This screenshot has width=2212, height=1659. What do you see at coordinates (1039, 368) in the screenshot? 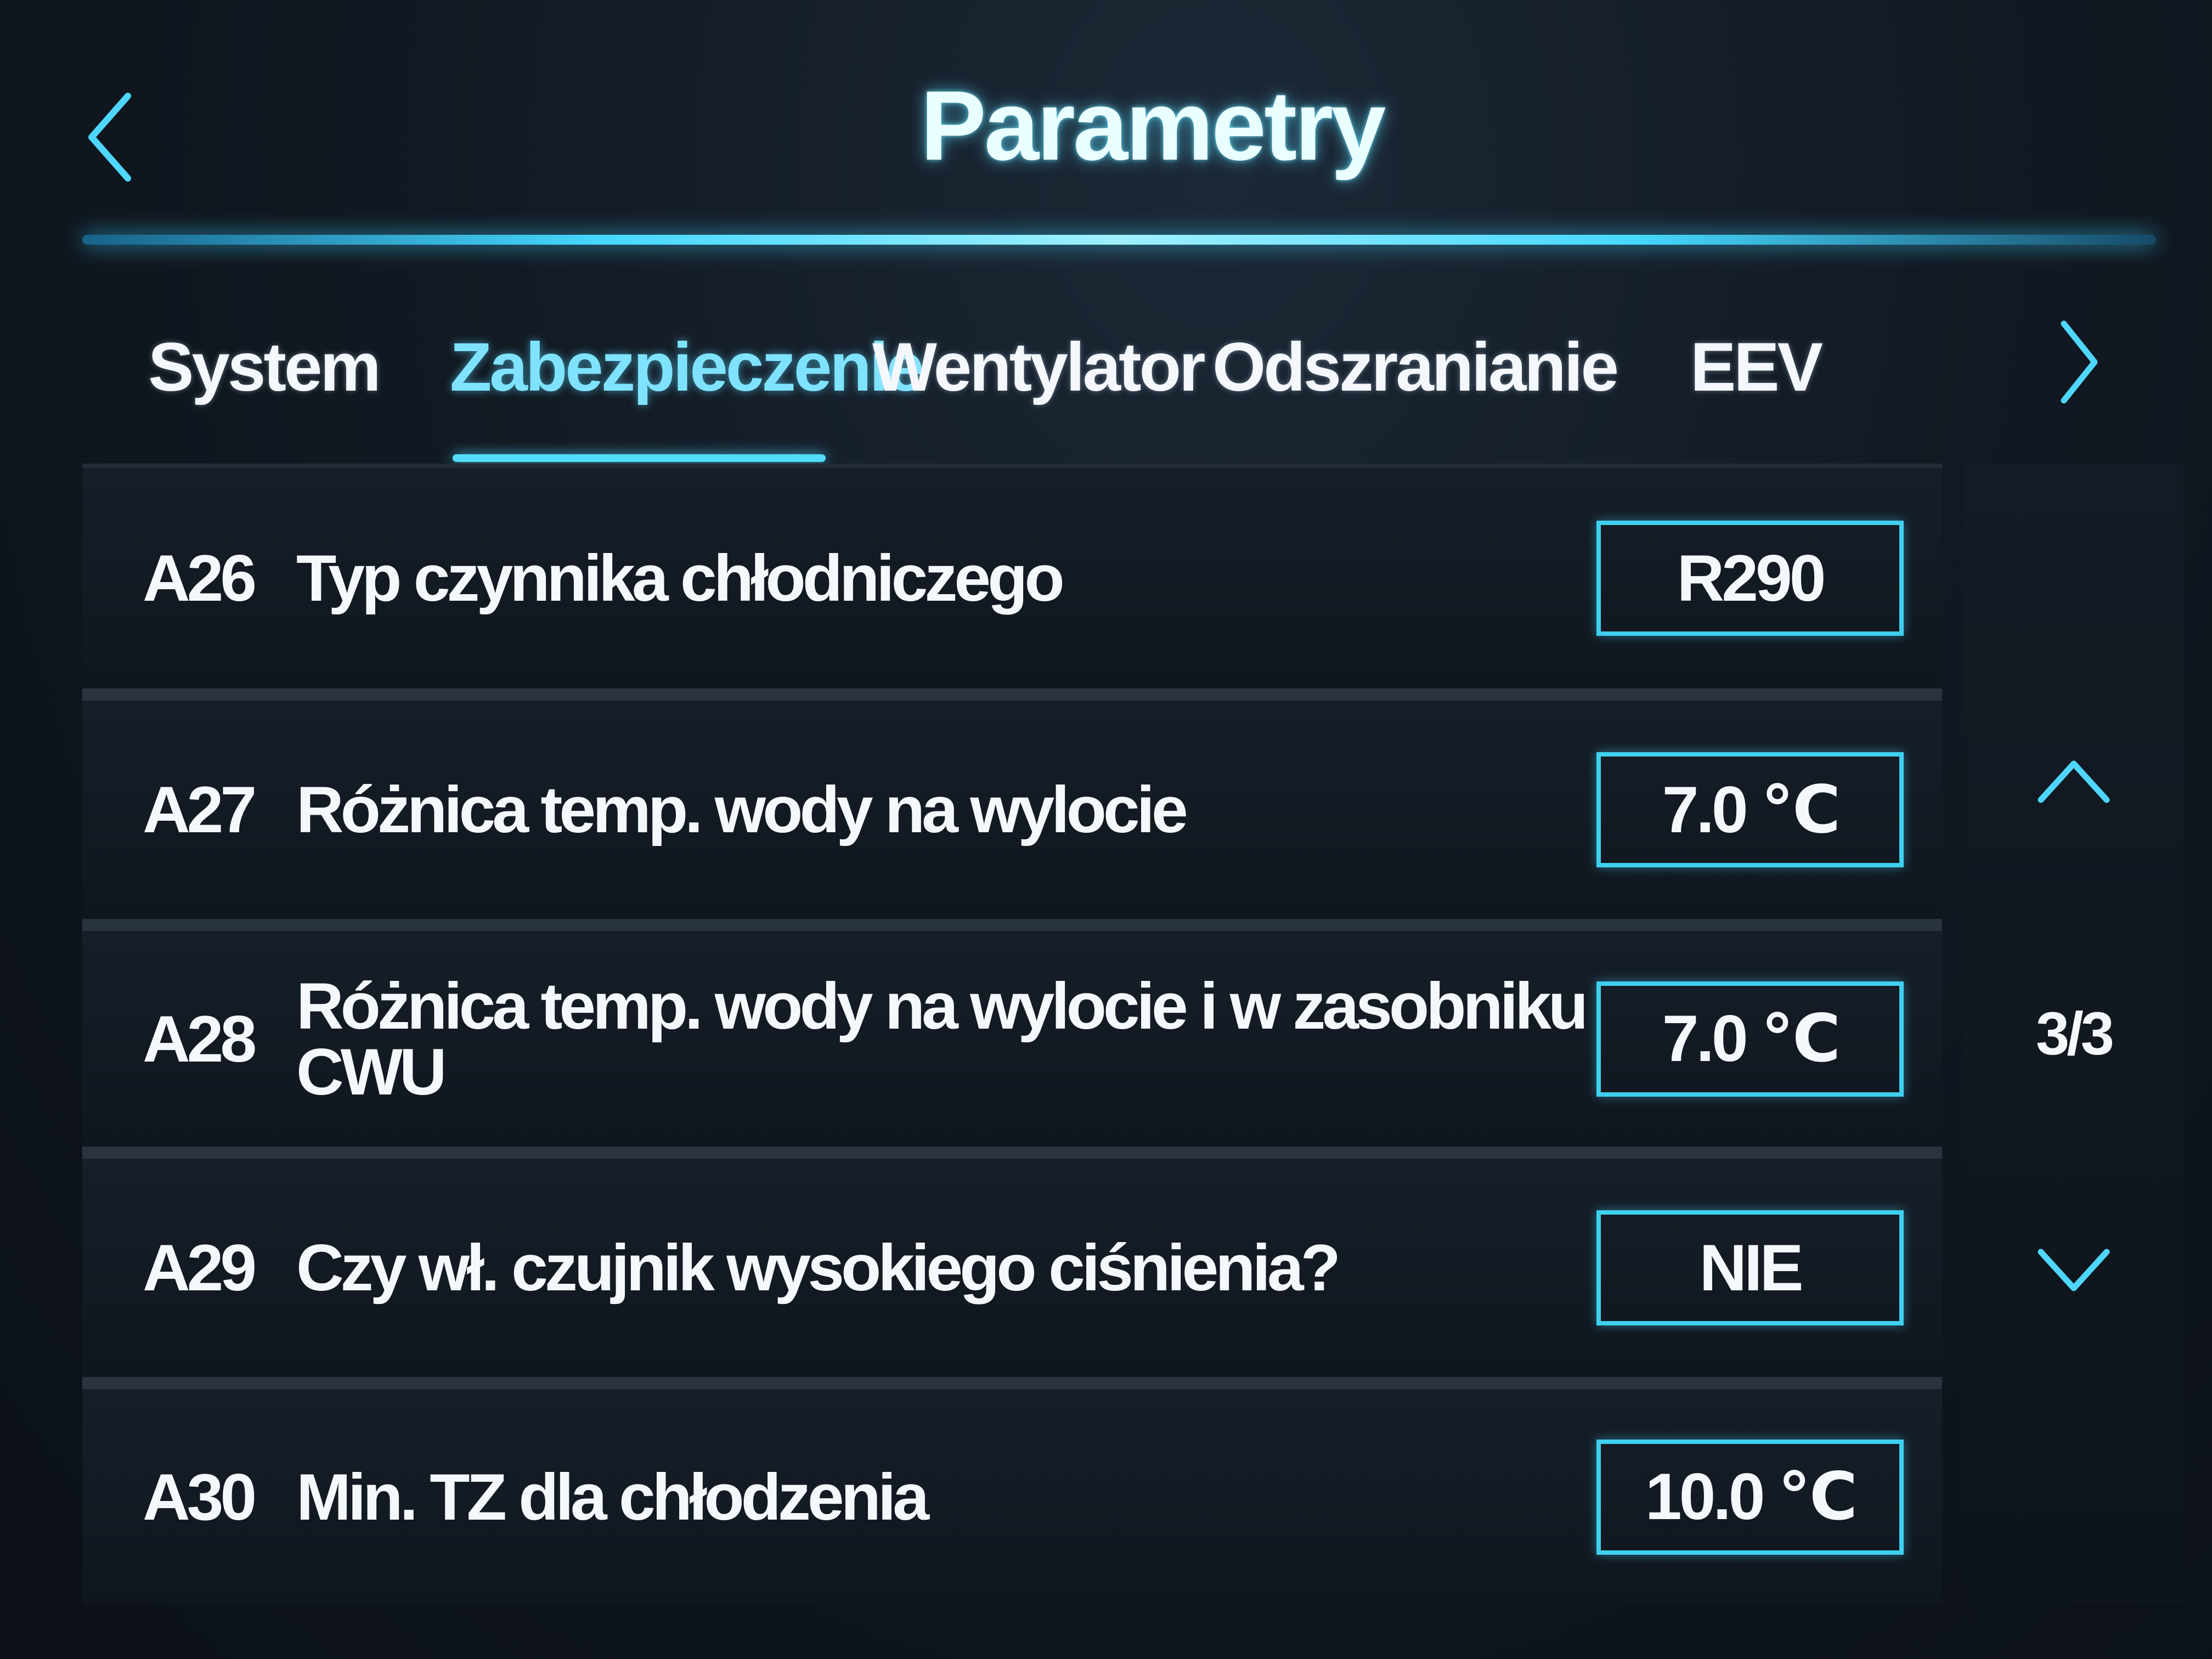
I see `tab-wentylator: Wentylator` at bounding box center [1039, 368].